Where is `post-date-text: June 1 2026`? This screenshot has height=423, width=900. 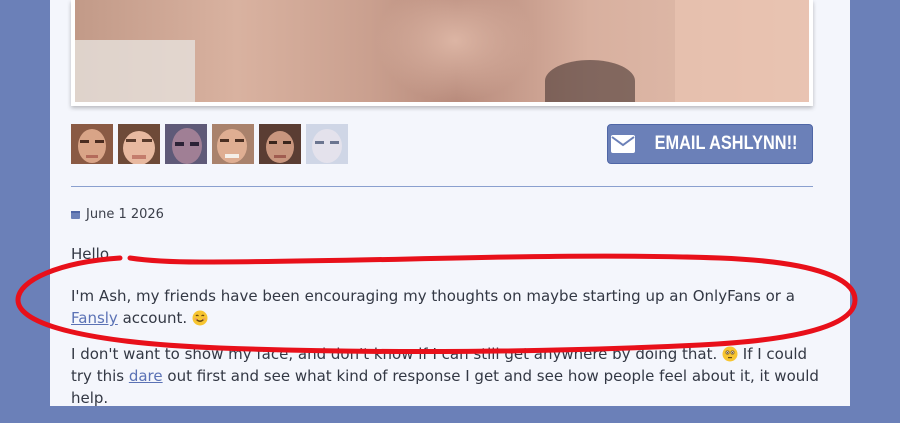 post-date-text: June 1 2026 is located at coordinates (125, 214).